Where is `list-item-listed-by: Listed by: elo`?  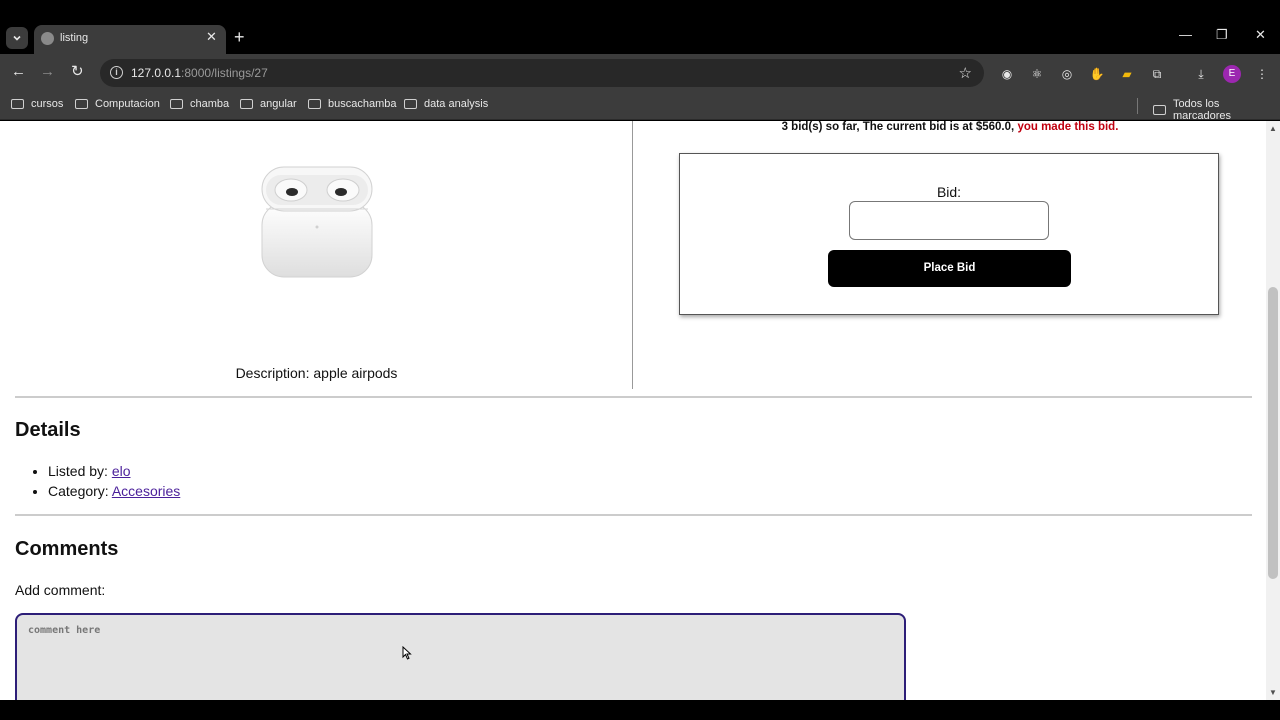 list-item-listed-by: Listed by: elo is located at coordinates (114, 471).